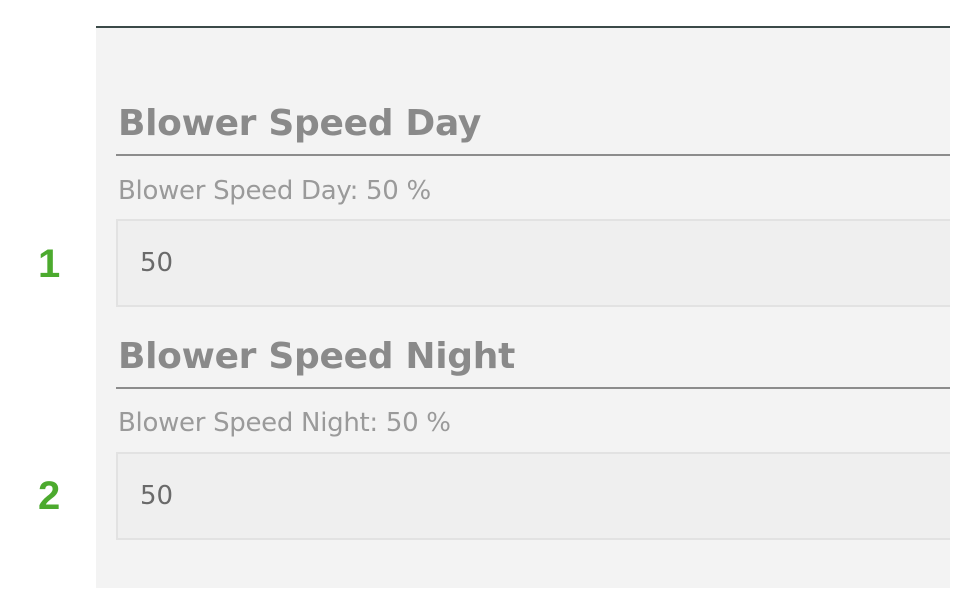 This screenshot has width=970, height=601. Describe the element at coordinates (533, 155) in the screenshot. I see `blower-speed-day-divider` at that location.